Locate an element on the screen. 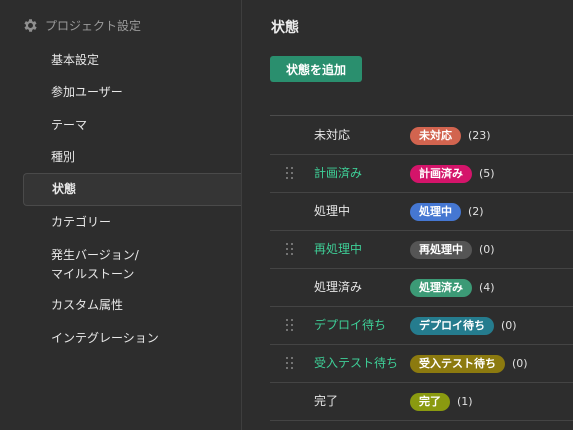 The width and height of the screenshot is (573, 430). sidebar-item-basic-settings: 基本設定 is located at coordinates (132, 60).